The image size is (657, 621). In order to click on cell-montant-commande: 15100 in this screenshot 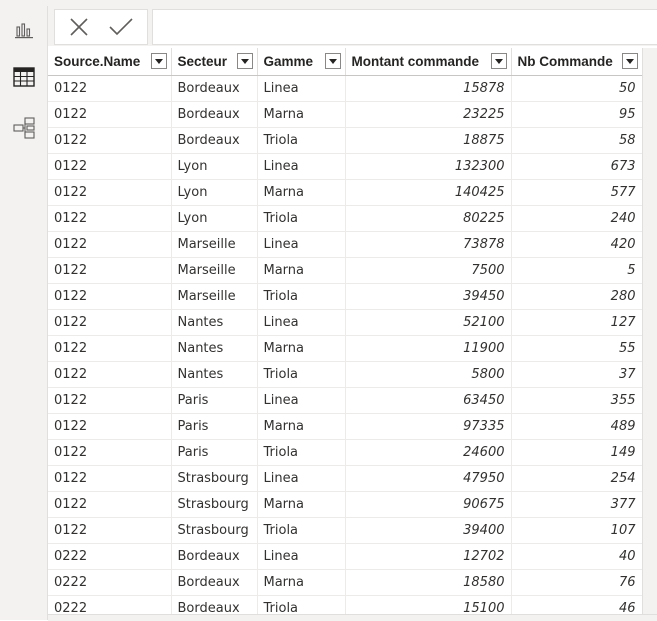, I will do `click(428, 604)`.